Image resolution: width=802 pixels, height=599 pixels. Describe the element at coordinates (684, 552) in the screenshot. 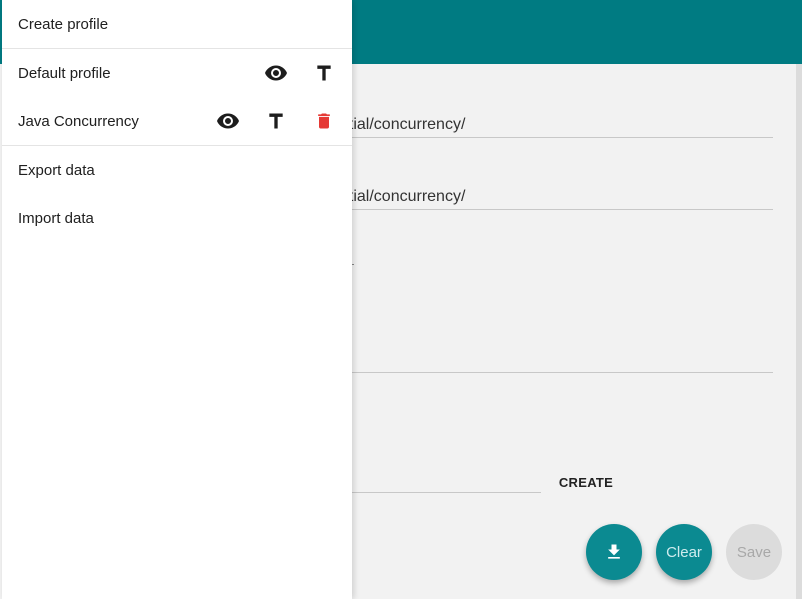

I see `clear-button: Clear` at that location.